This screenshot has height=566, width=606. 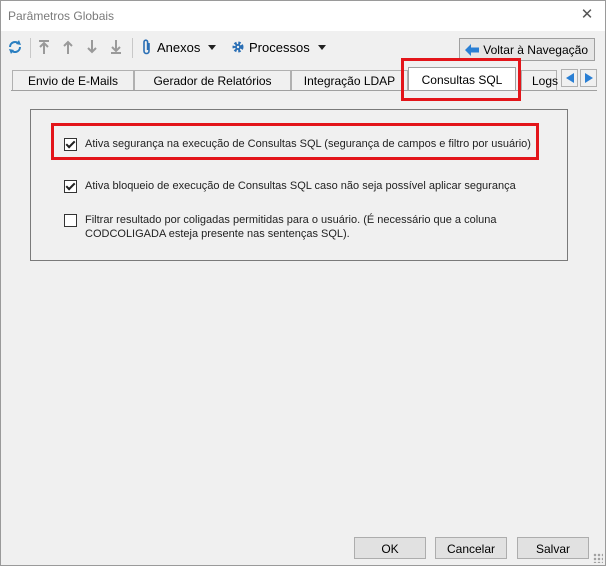 What do you see at coordinates (579, 78) in the screenshot?
I see `tab-scroll-buttons` at bounding box center [579, 78].